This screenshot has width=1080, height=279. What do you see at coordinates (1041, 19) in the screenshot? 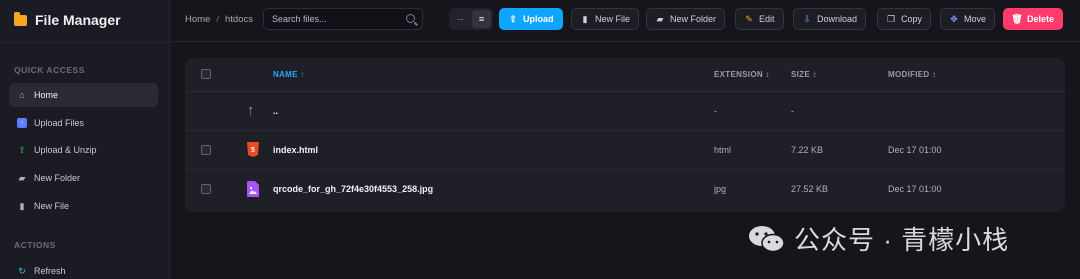
I see `delete-button-label: Delete` at bounding box center [1041, 19].